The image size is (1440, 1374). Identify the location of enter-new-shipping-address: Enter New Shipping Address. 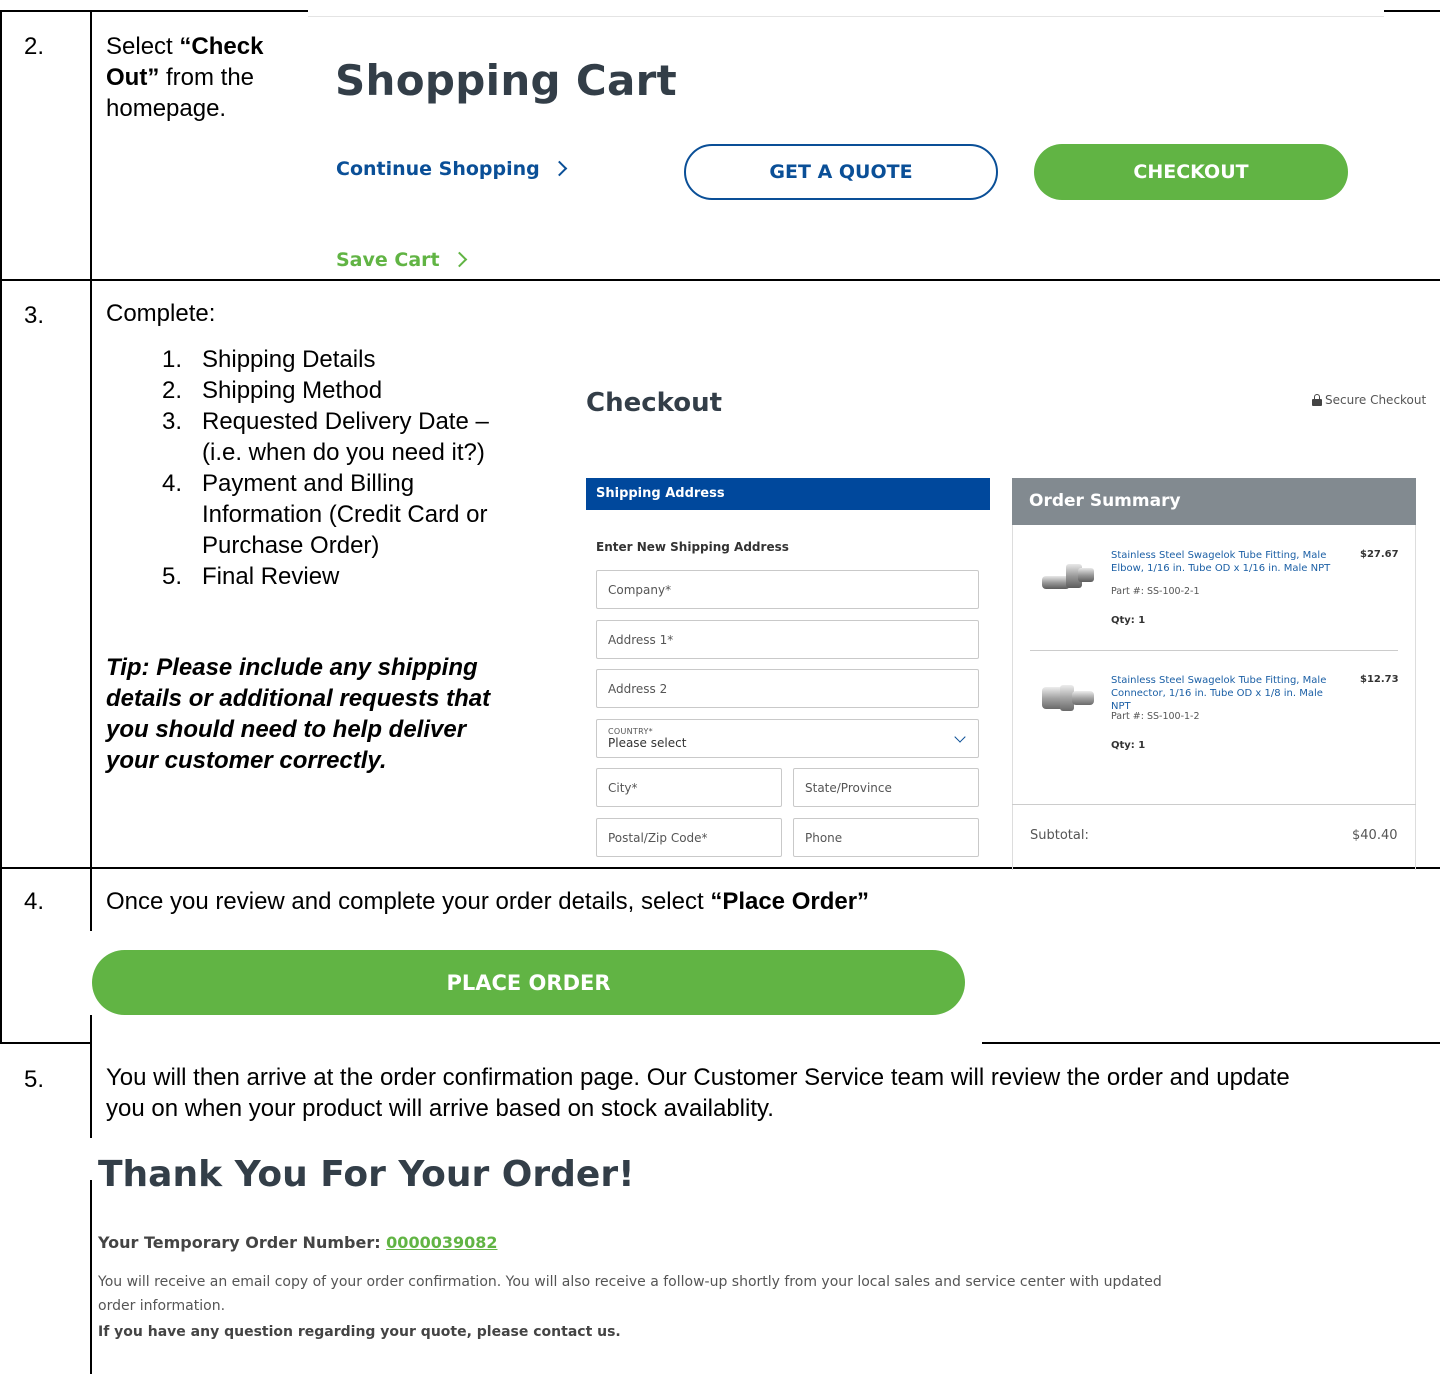
(692, 547).